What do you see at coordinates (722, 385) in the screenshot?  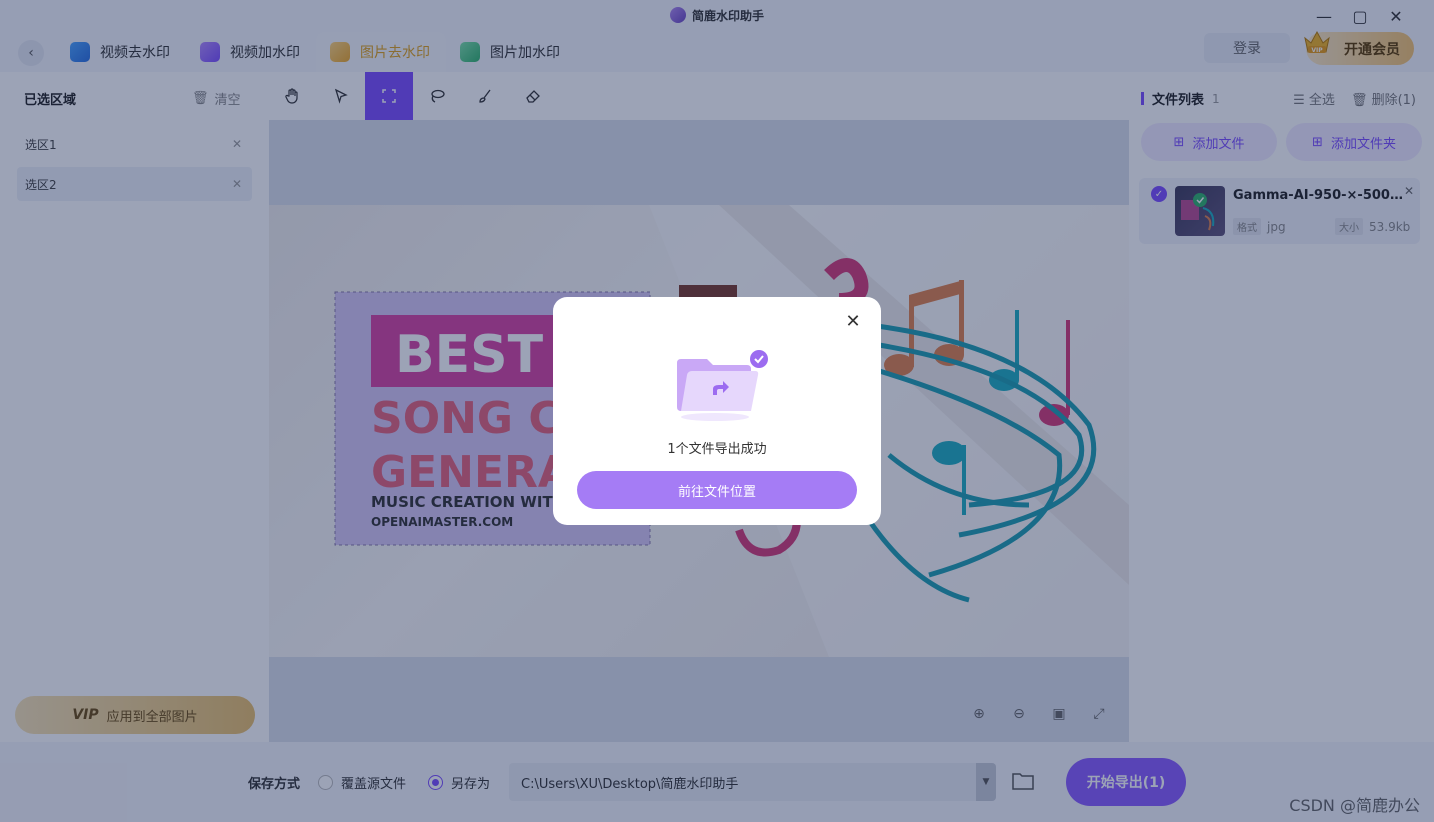 I see `folder-success-icon` at bounding box center [722, 385].